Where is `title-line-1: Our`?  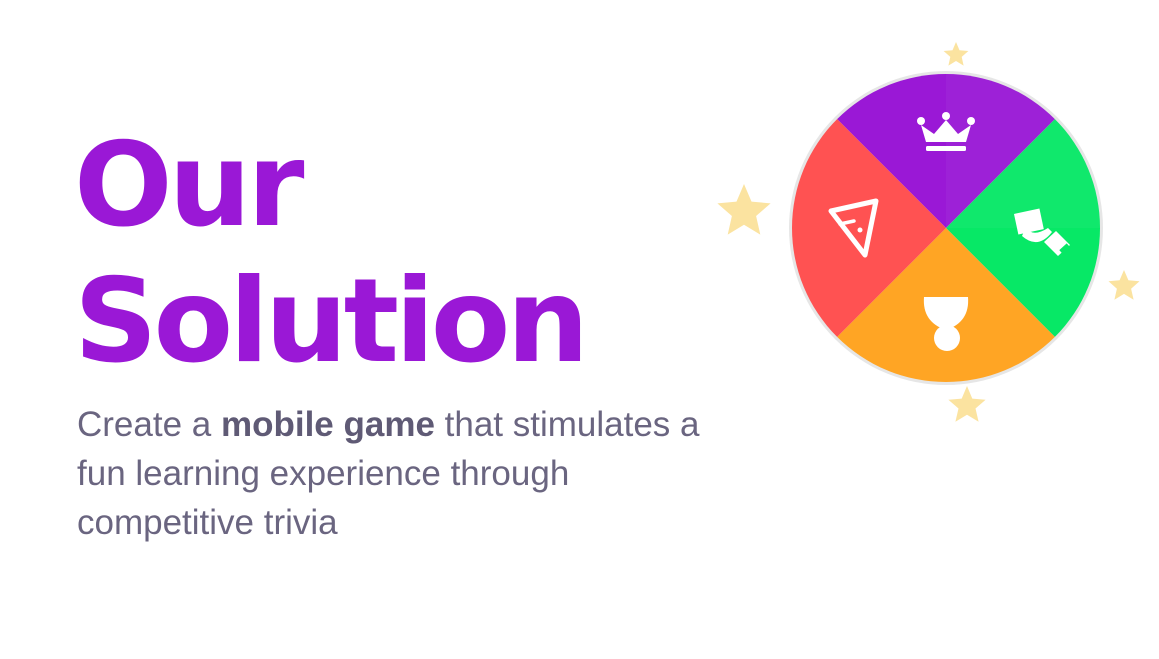
title-line-1: Our is located at coordinates (189, 185).